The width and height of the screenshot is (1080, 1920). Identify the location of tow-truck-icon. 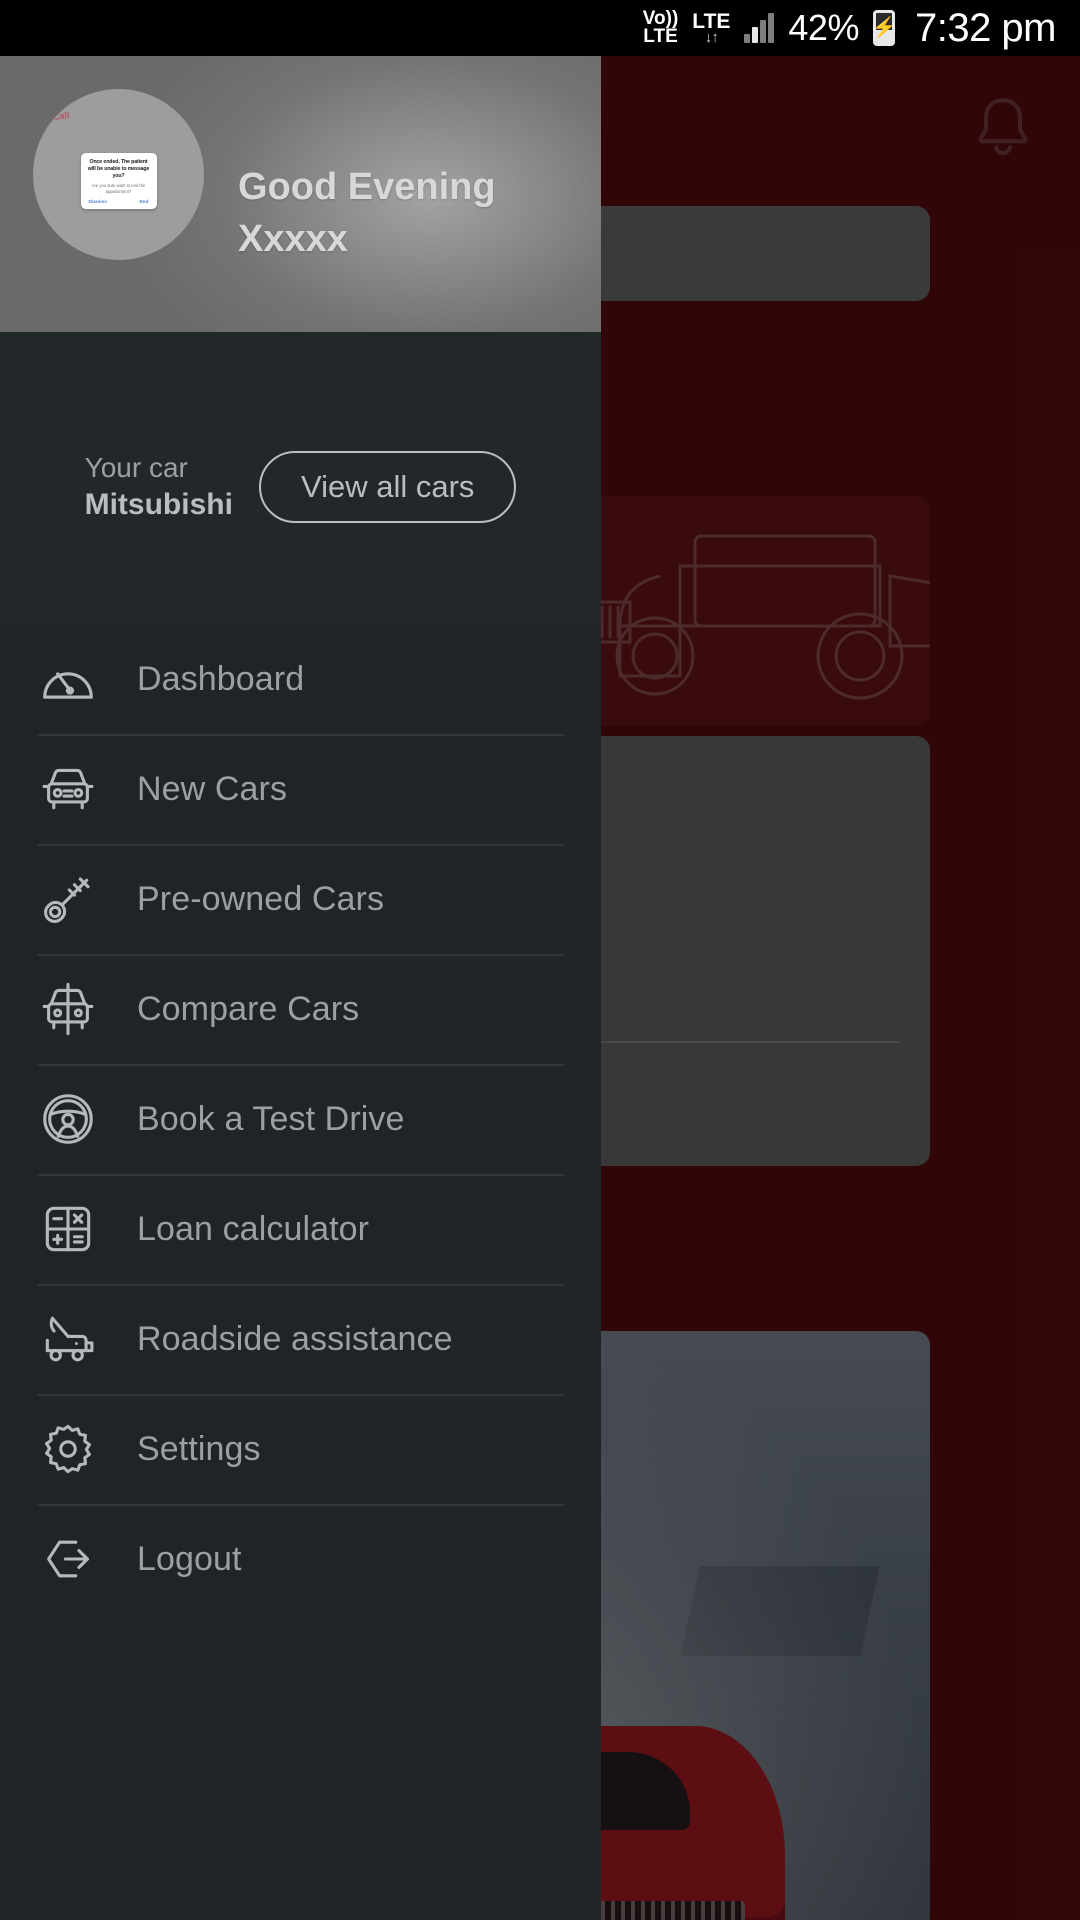
(68, 1339).